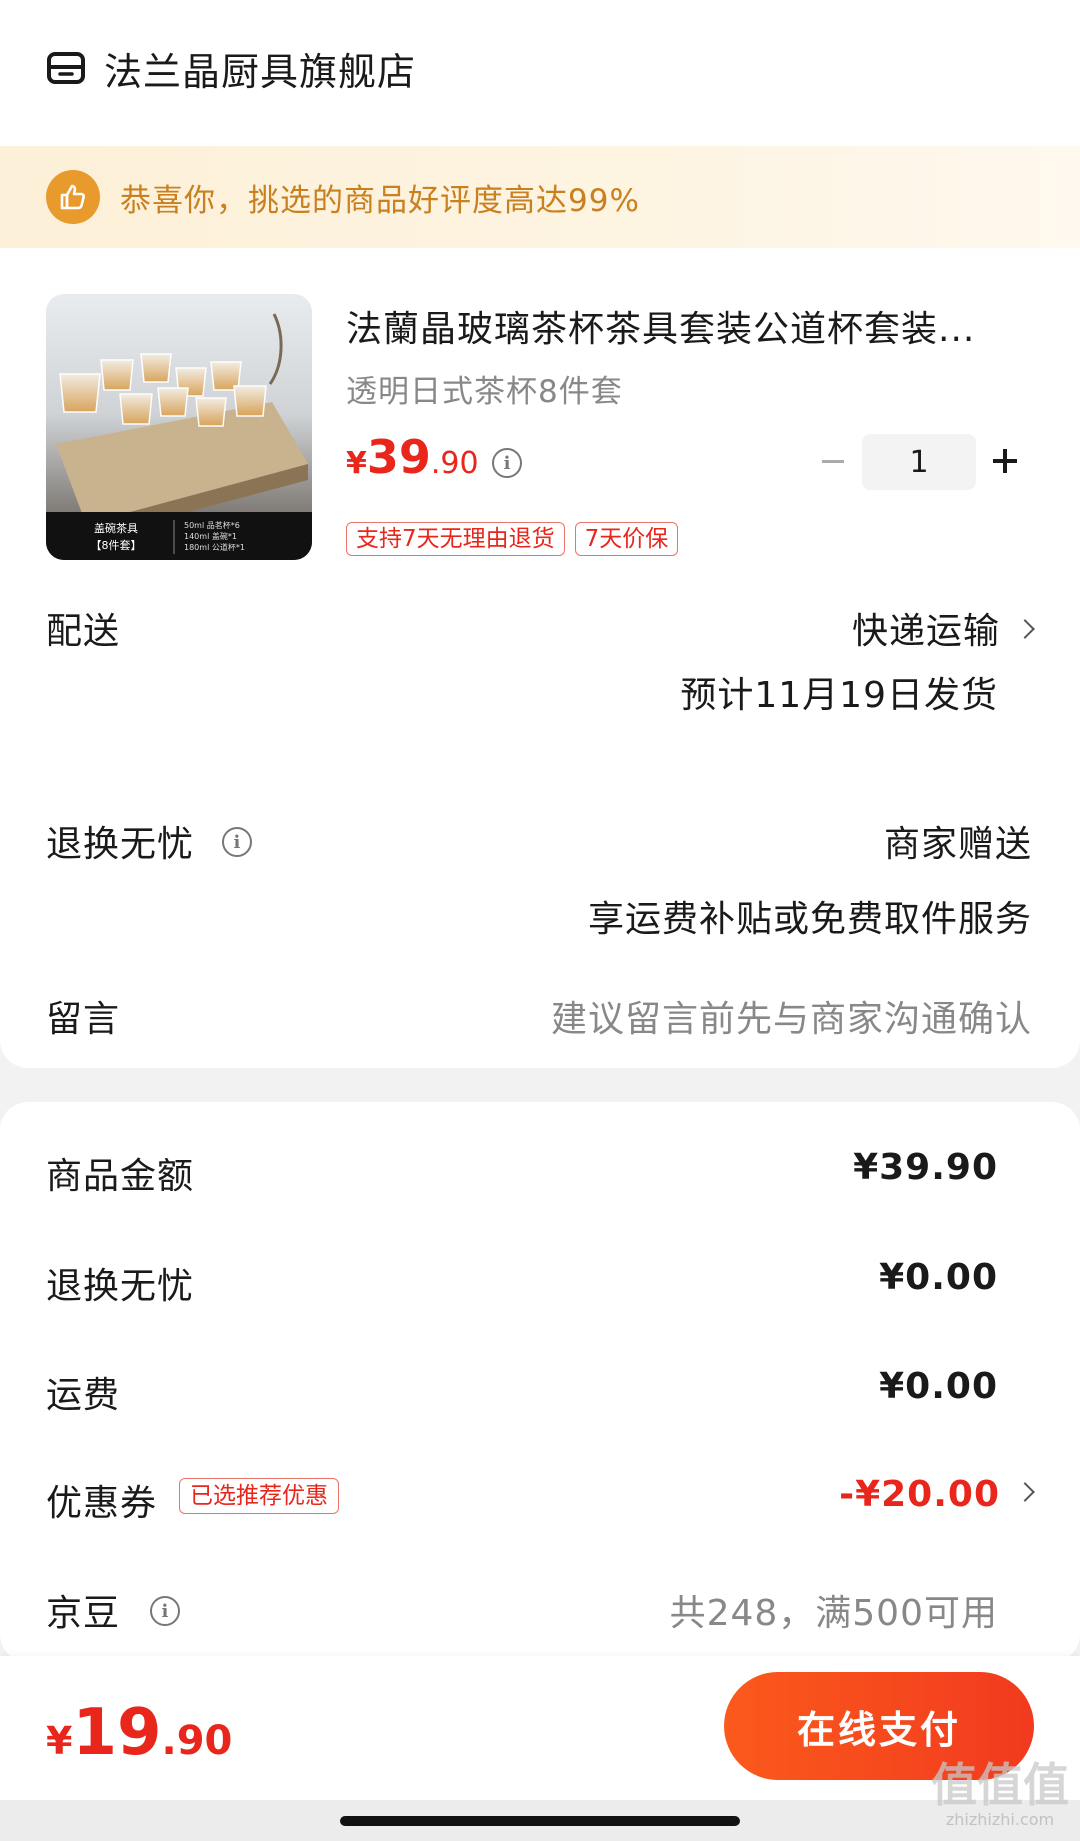 The height and width of the screenshot is (1841, 1080). I want to click on returns-label-row: 退换无忧 i, so click(149, 841).